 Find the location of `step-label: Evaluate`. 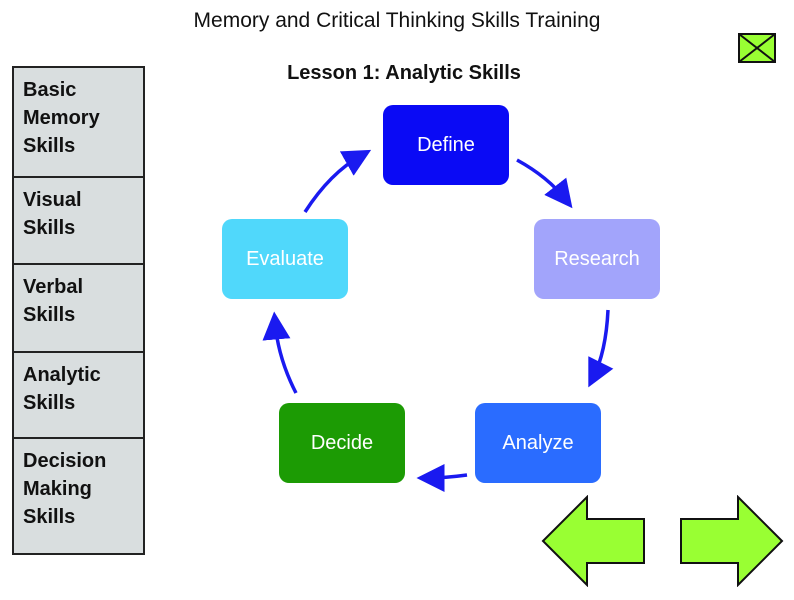

step-label: Evaluate is located at coordinates (285, 258).